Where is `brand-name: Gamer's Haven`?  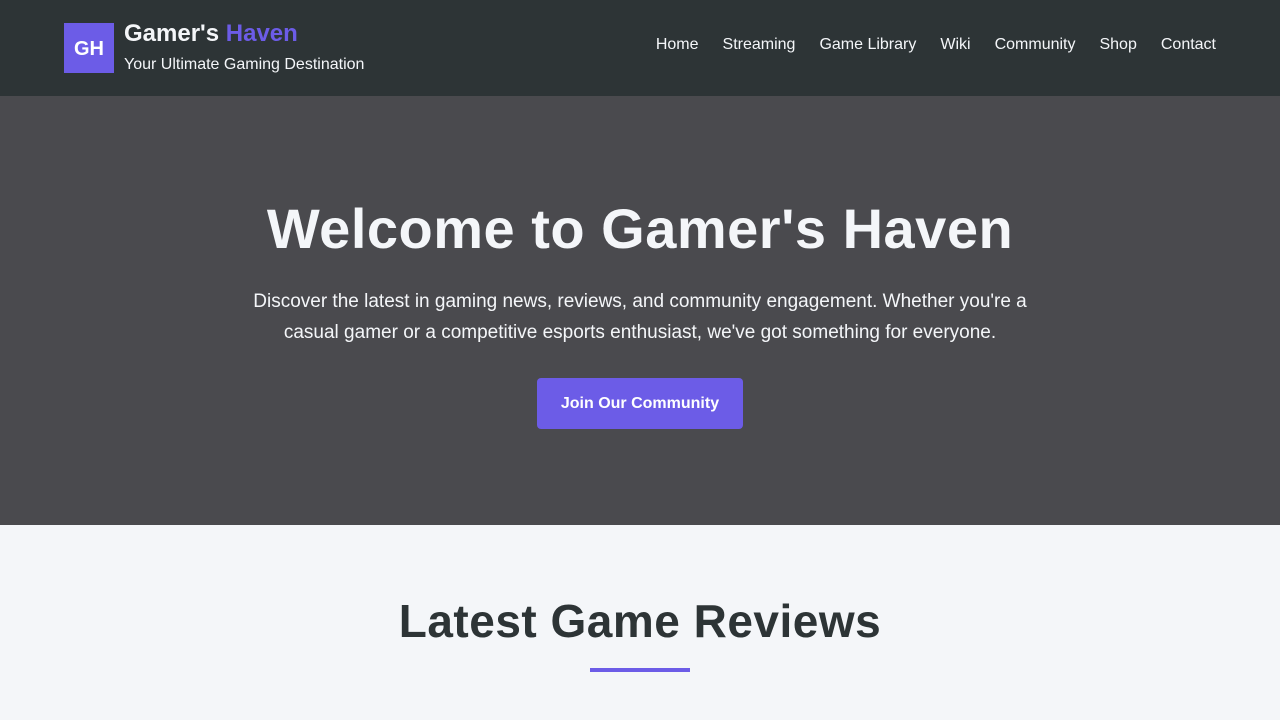 brand-name: Gamer's Haven is located at coordinates (211, 34).